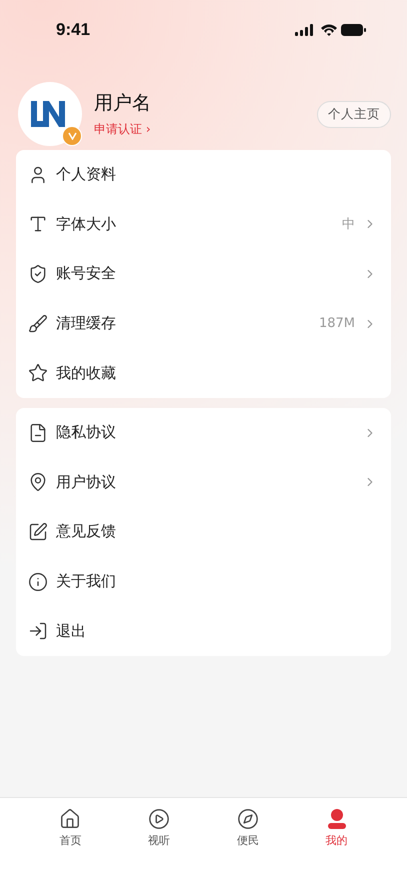  I want to click on star-icon, so click(38, 373).